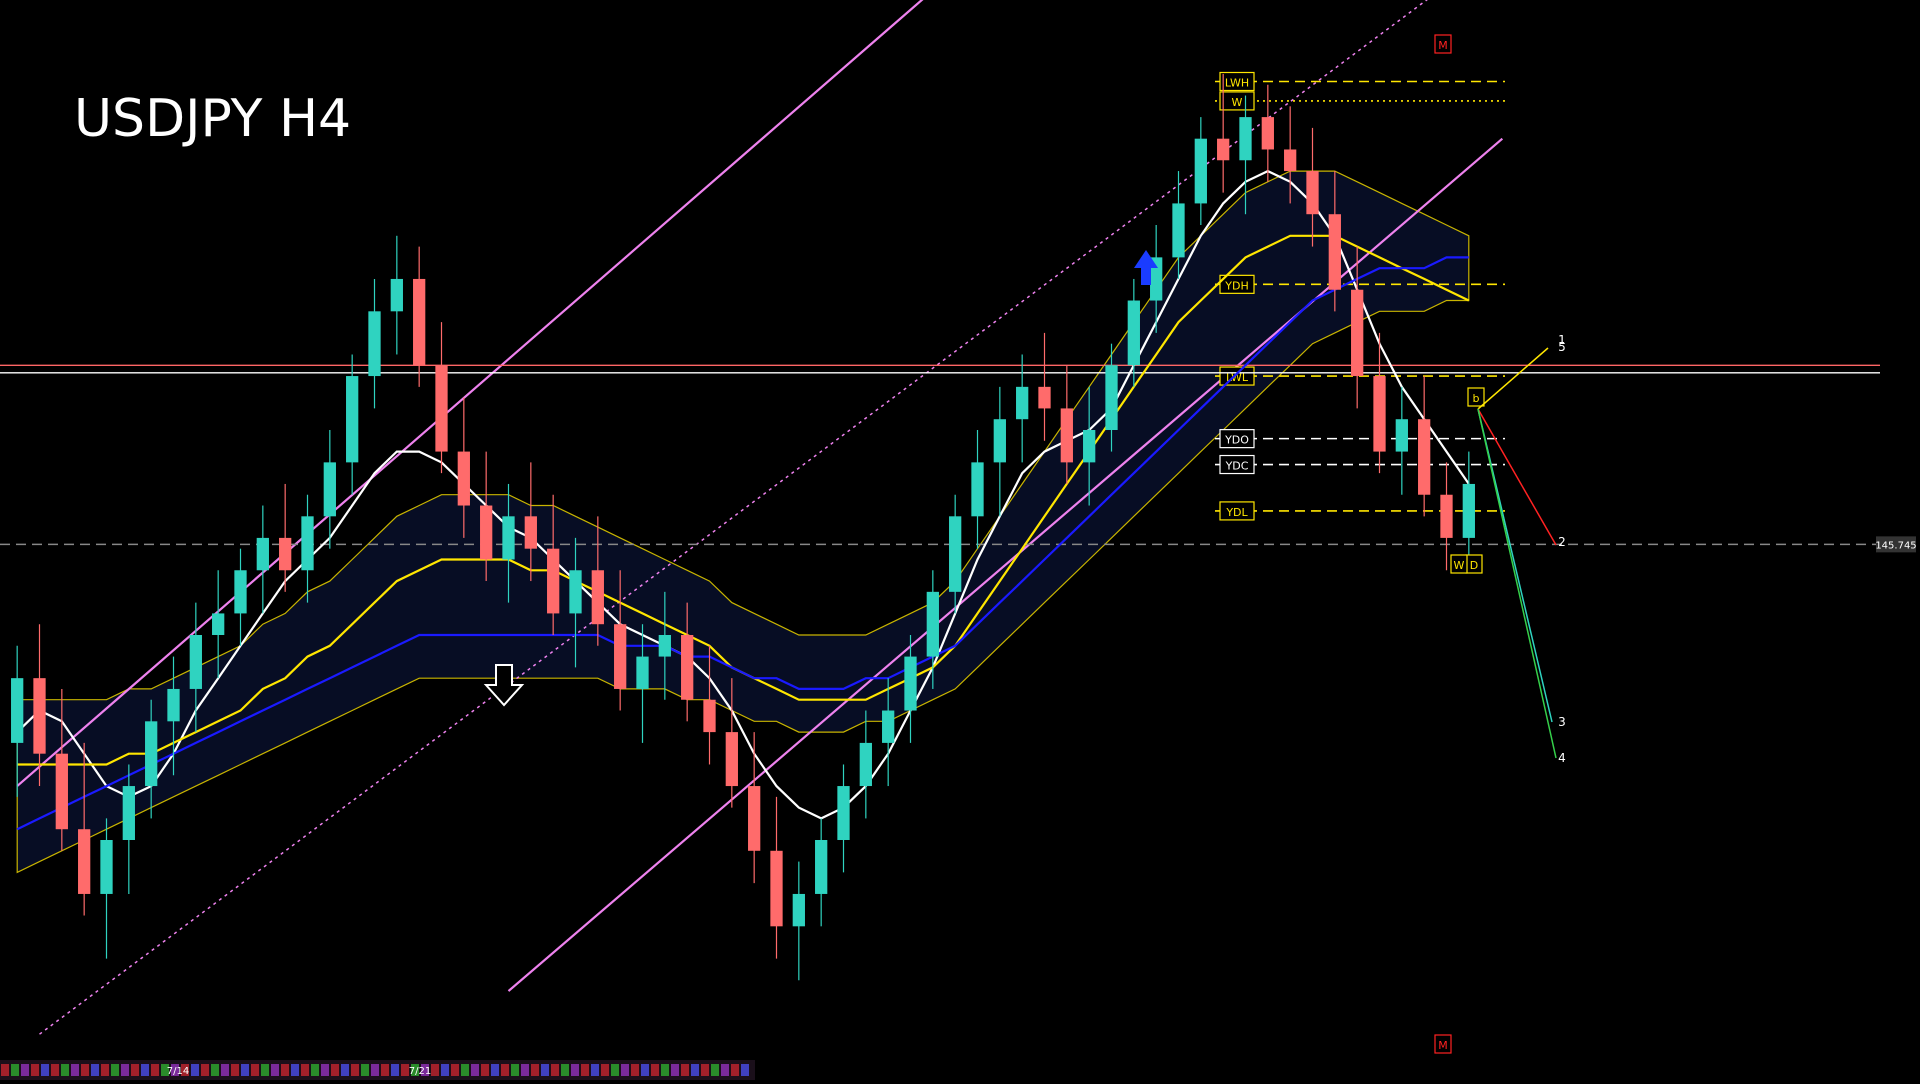  Describe the element at coordinates (1236, 512) in the screenshot. I see `level-tag-6: YDL` at that location.